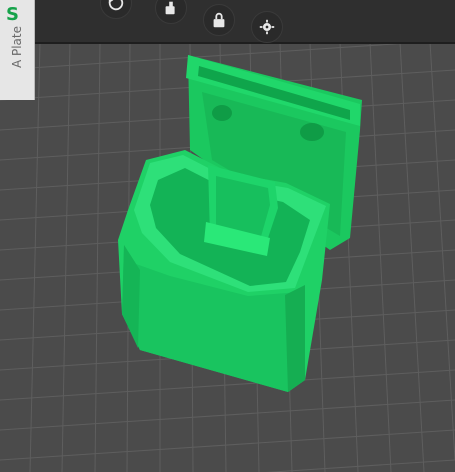  I want to click on plate-tab: S A Plate, so click(17, 50).